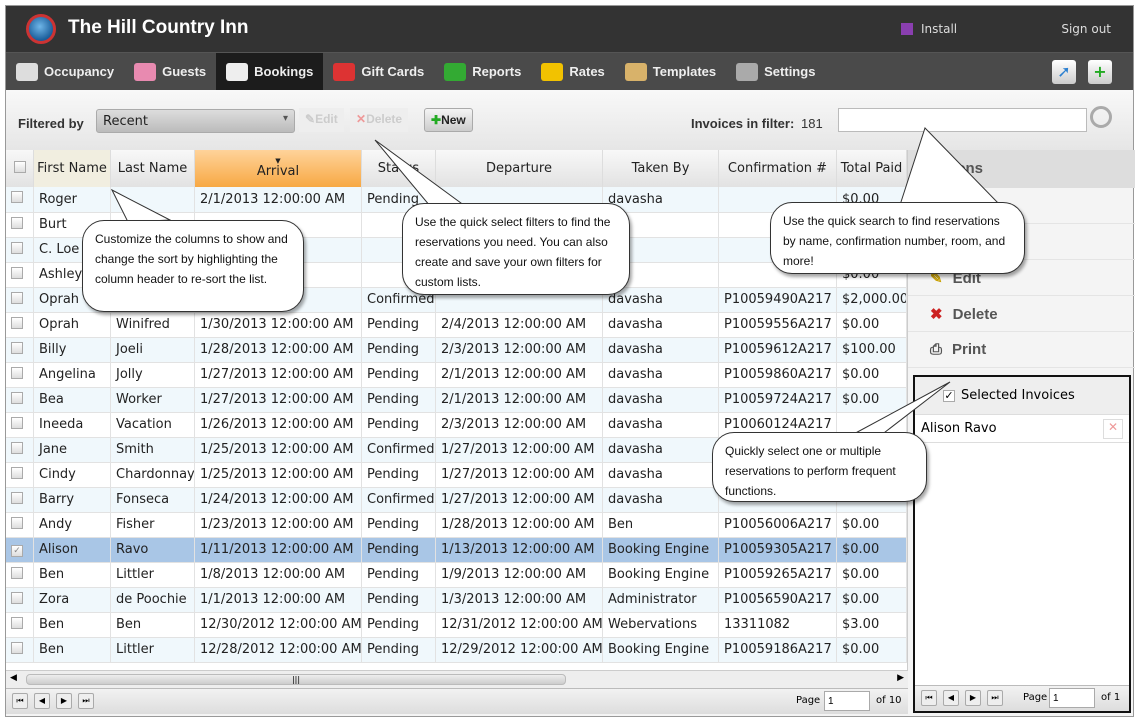  What do you see at coordinates (321, 120) in the screenshot?
I see `edit-button: ✎Edit` at bounding box center [321, 120].